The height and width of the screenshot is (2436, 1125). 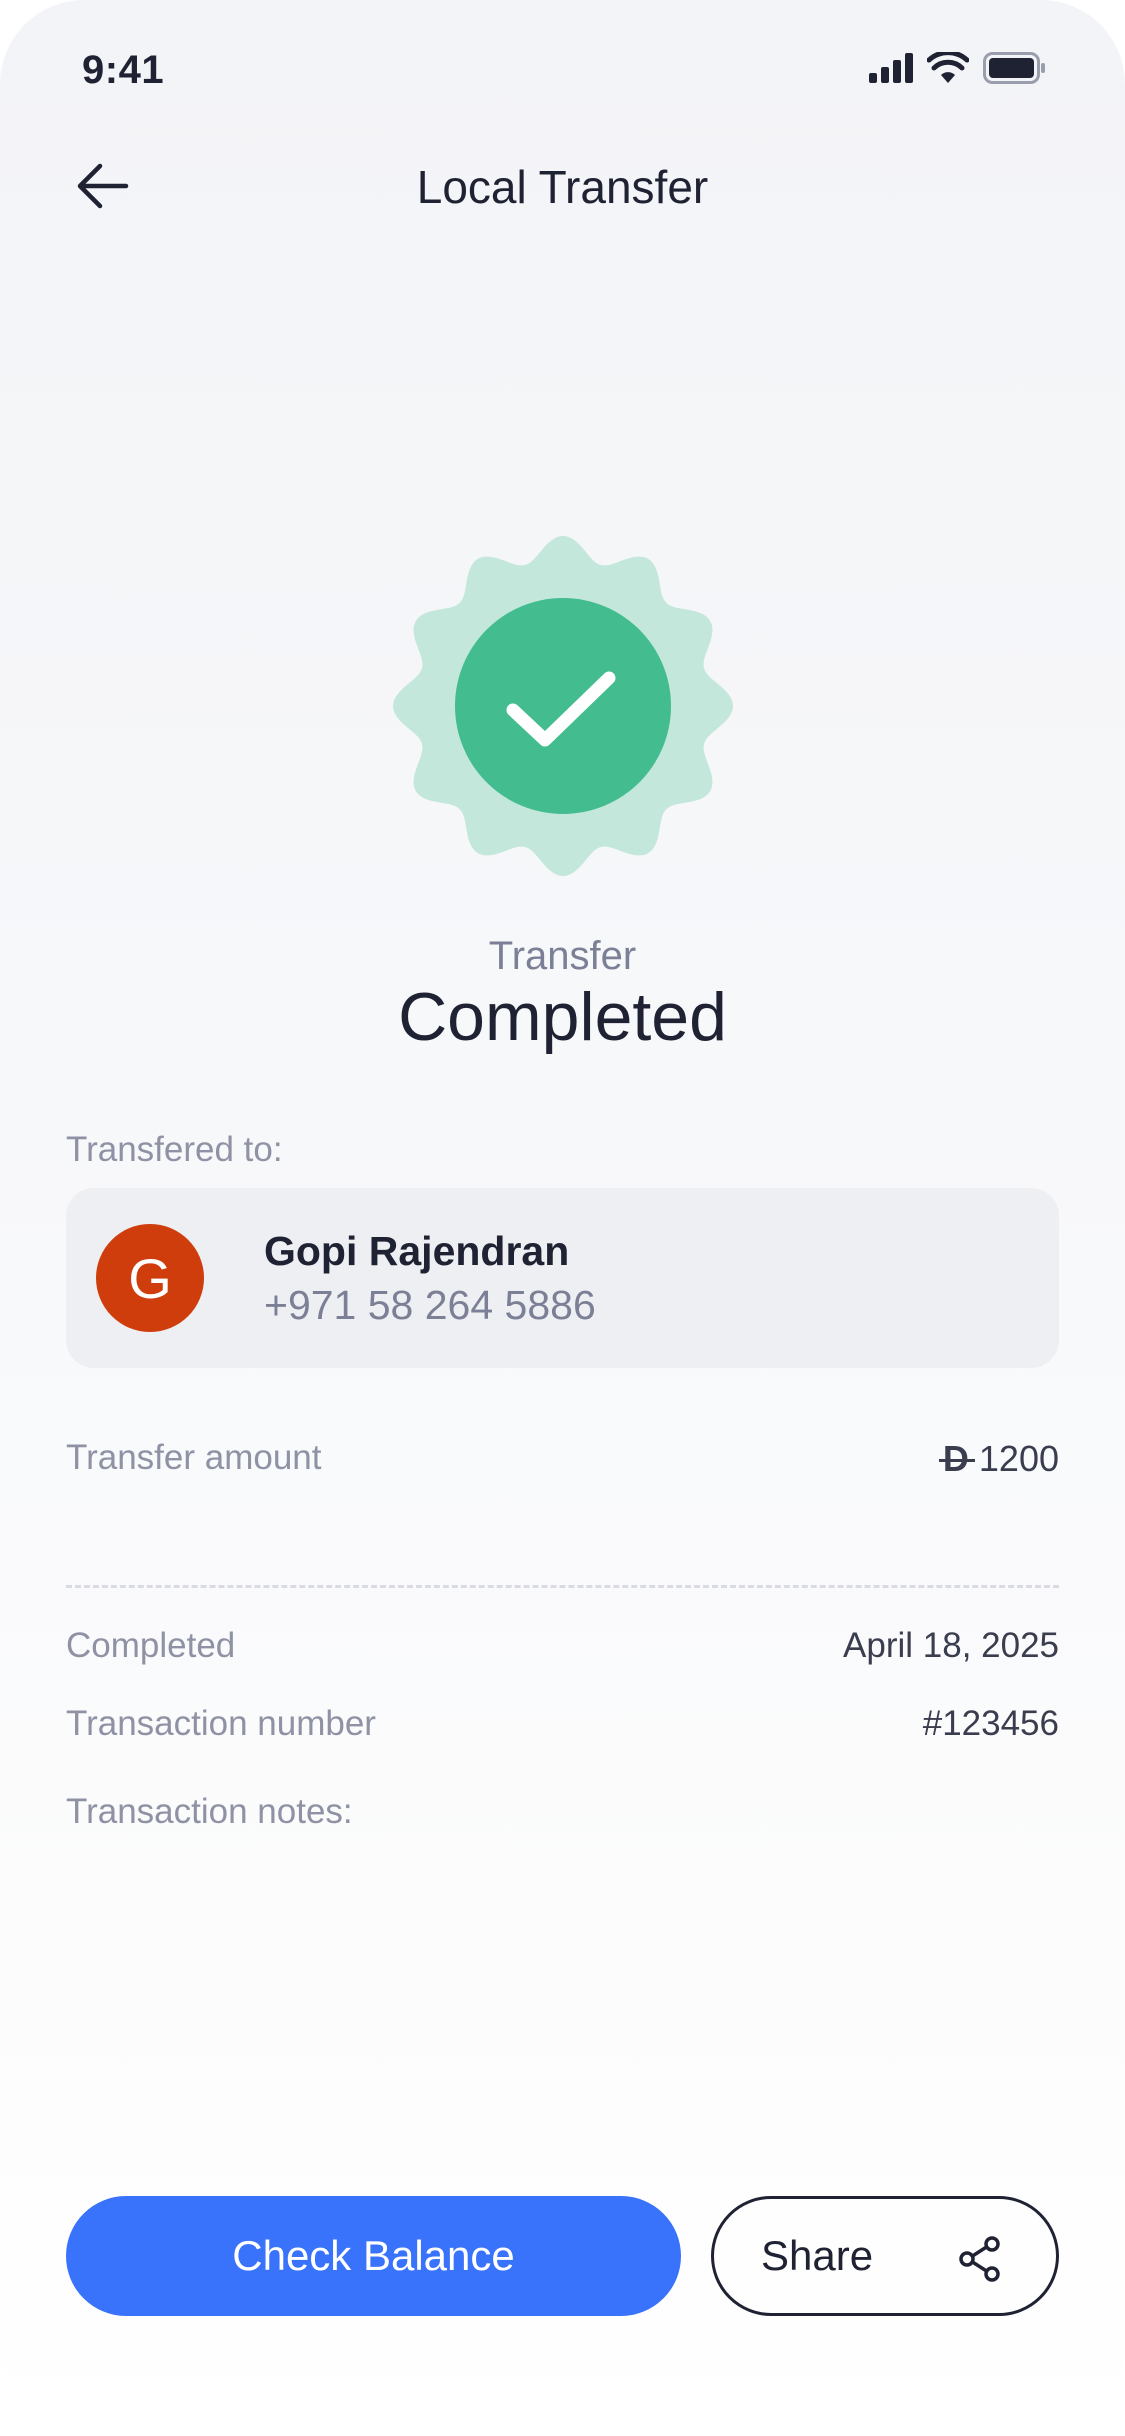 What do you see at coordinates (151, 1645) in the screenshot?
I see `completed-date-label: Completed` at bounding box center [151, 1645].